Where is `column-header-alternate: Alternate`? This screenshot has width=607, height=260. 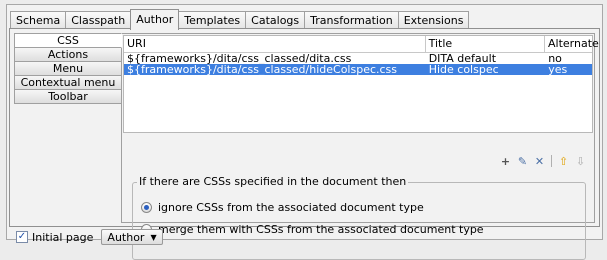 column-header-alternate: Alternate is located at coordinates (572, 44).